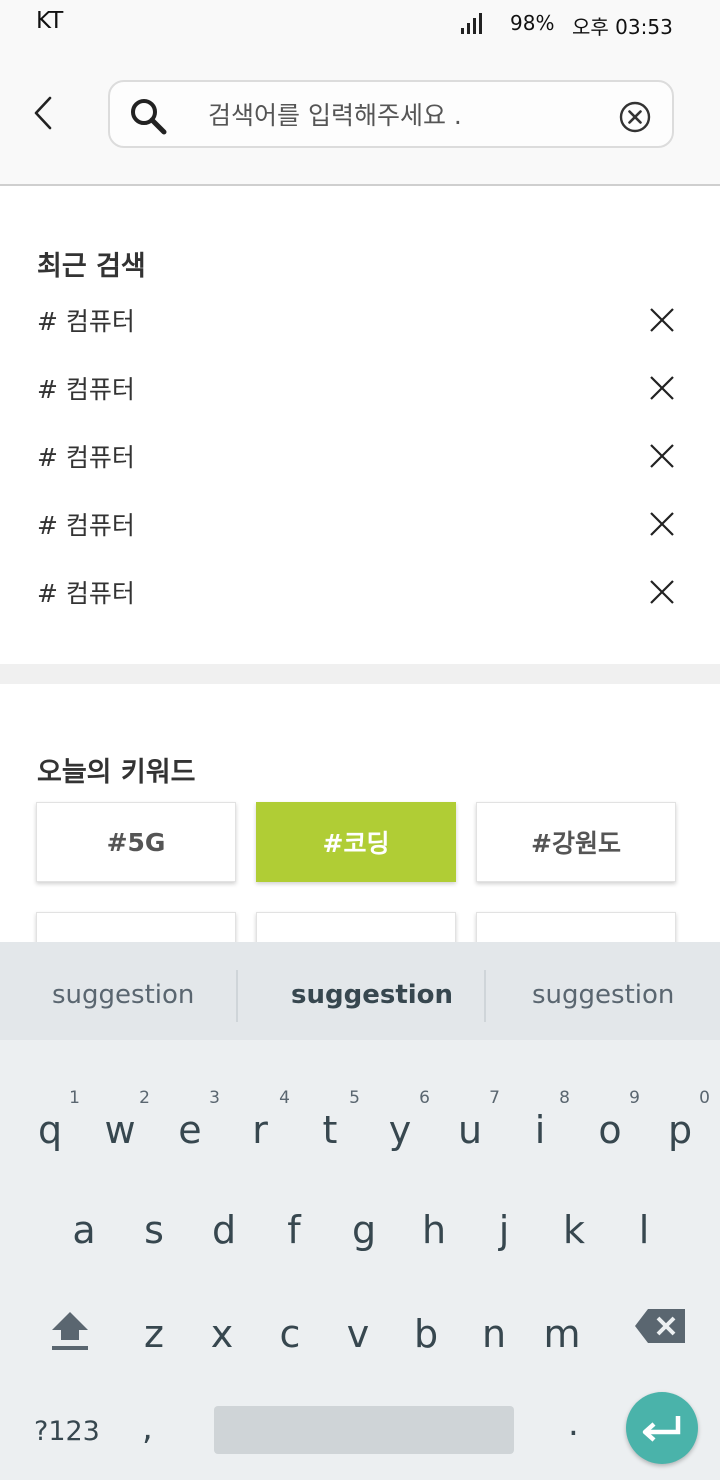  I want to click on key-x: x, so click(222, 1342).